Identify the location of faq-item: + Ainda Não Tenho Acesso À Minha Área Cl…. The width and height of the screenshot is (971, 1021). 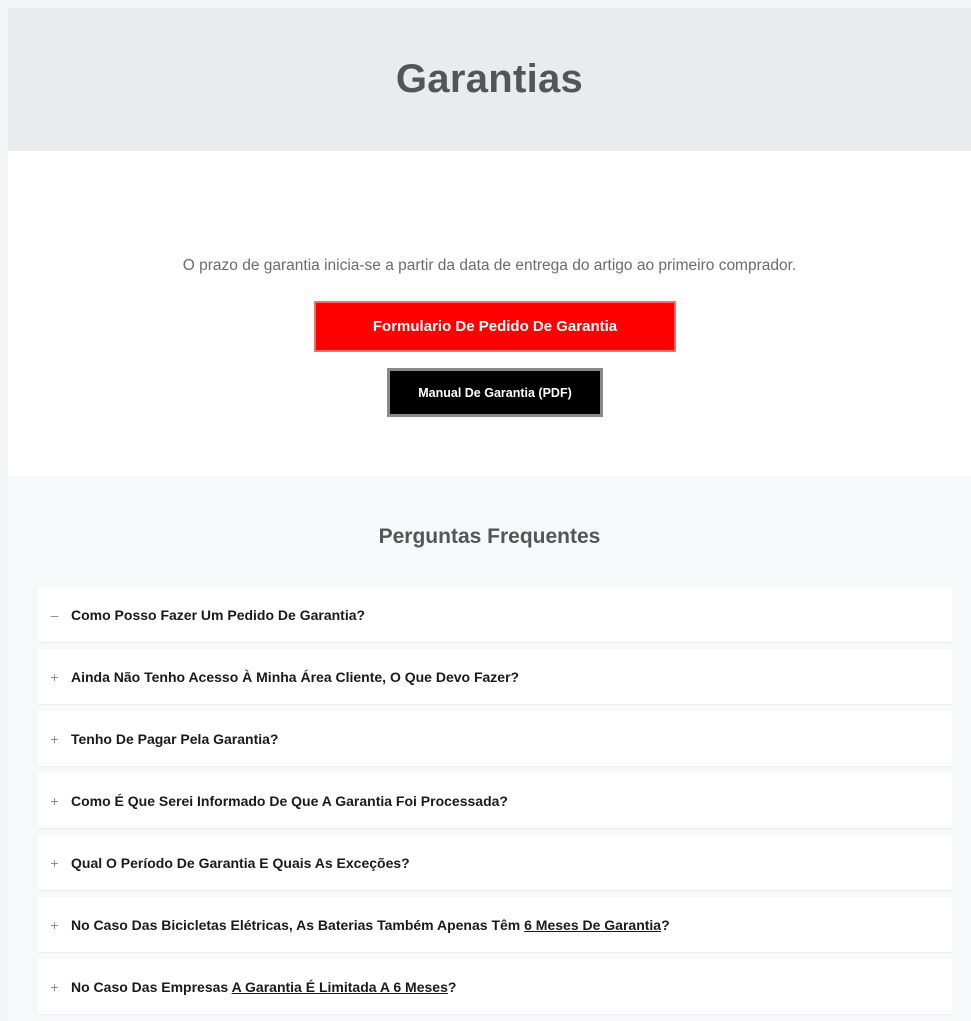
(495, 676).